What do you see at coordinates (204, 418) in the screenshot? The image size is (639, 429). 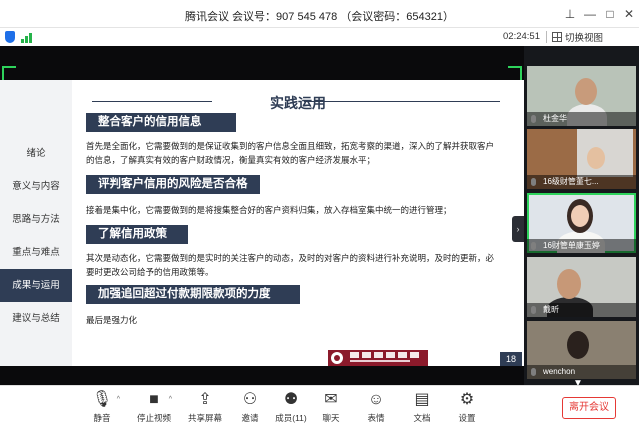 I see `share-screen-label: 共享屏幕` at bounding box center [204, 418].